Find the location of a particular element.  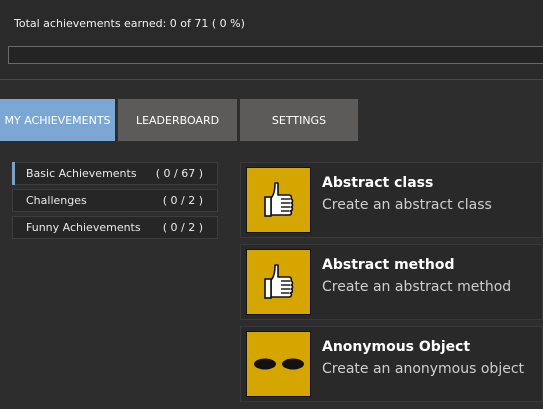

eyes-icon is located at coordinates (278, 364).